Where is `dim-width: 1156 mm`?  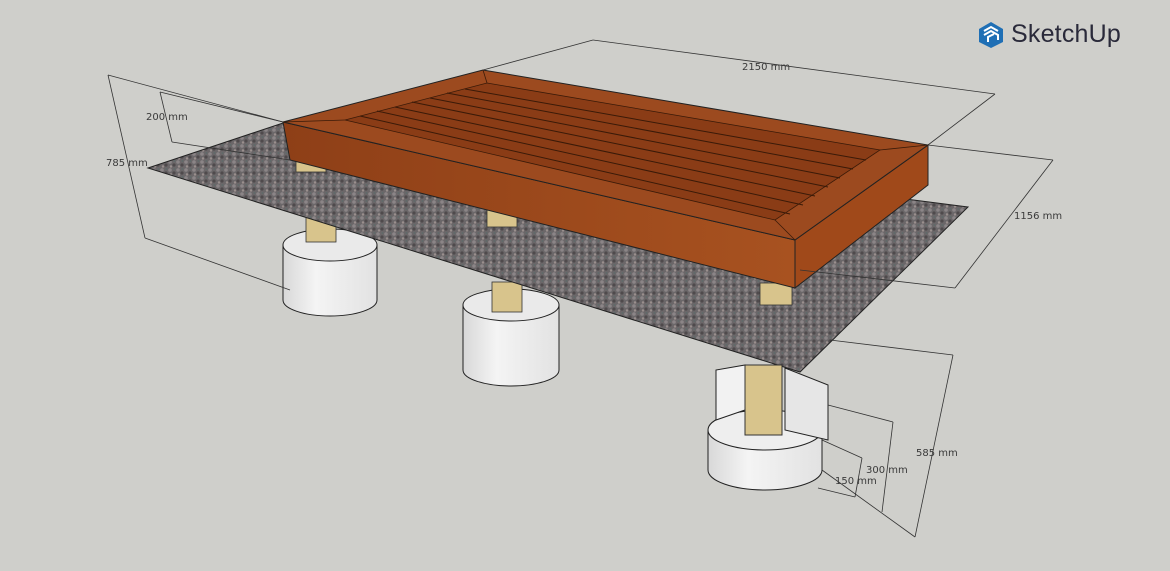
dim-width: 1156 mm is located at coordinates (1038, 216).